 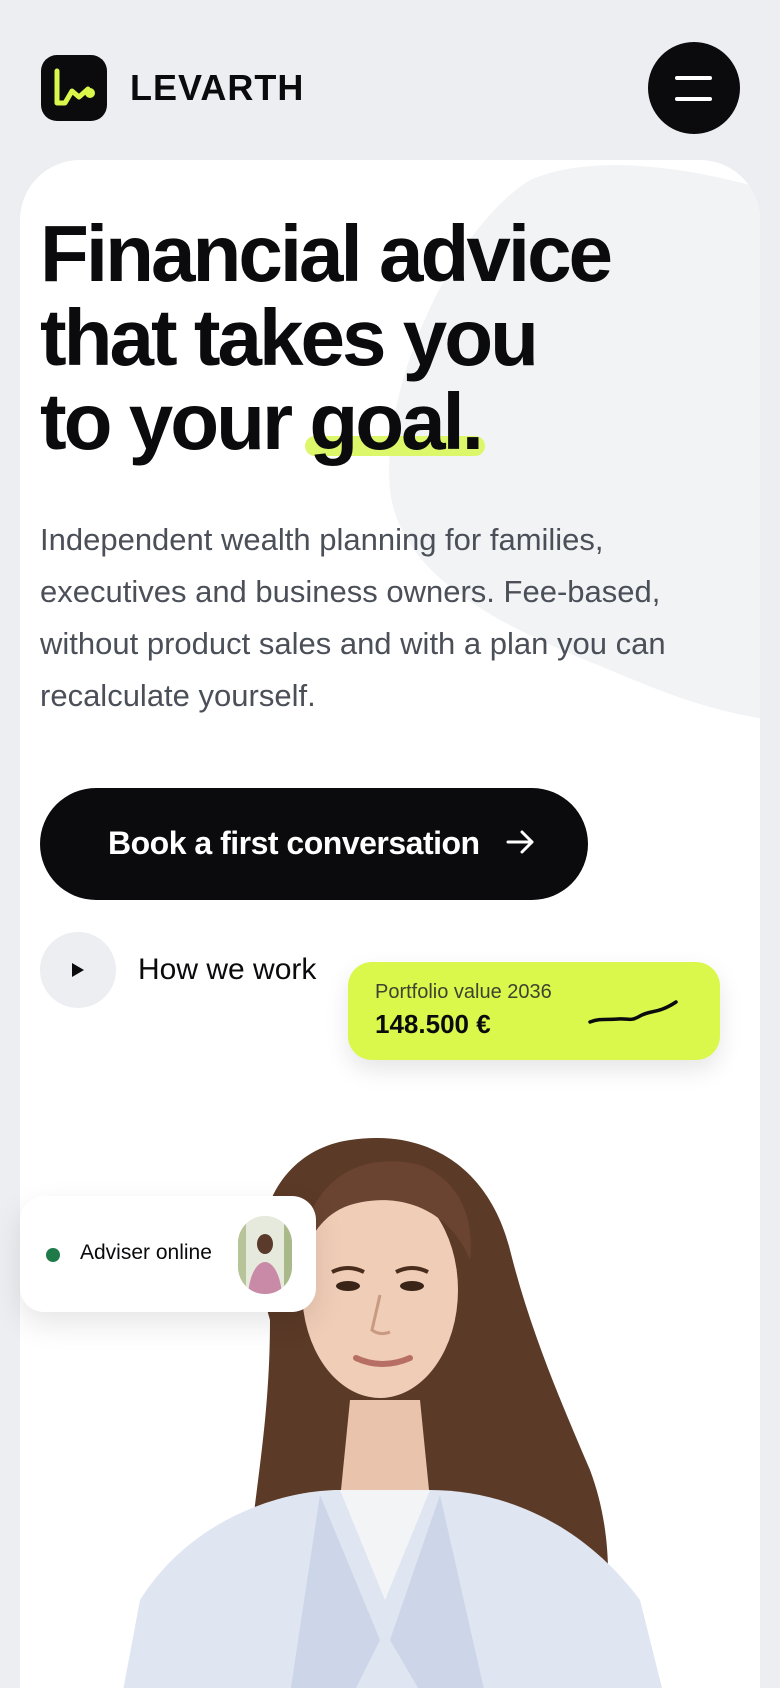 What do you see at coordinates (53, 1255) in the screenshot?
I see `online-status-dot` at bounding box center [53, 1255].